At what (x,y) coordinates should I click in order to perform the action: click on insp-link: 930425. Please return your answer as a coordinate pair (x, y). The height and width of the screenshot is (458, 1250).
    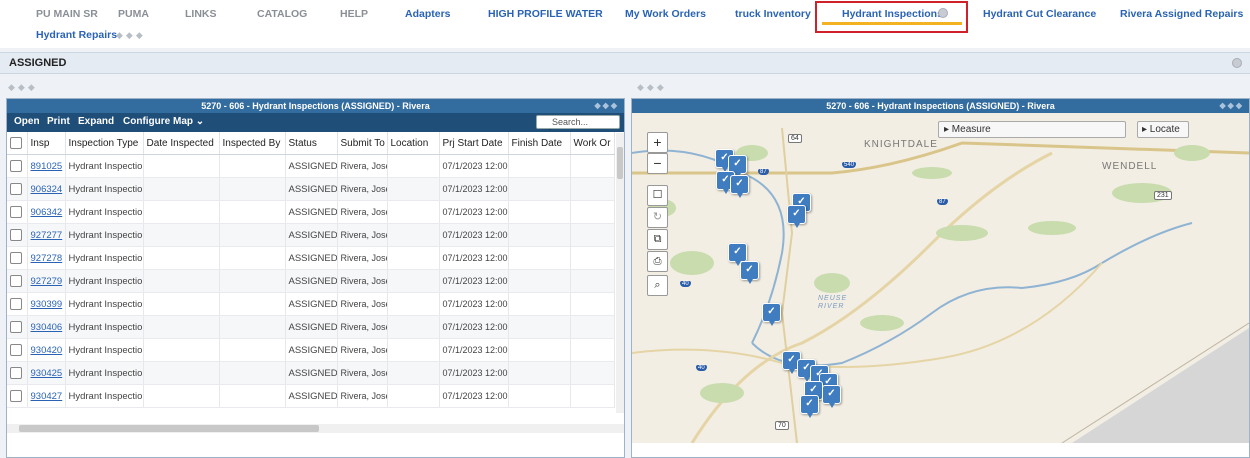
    Looking at the image, I should click on (46, 373).